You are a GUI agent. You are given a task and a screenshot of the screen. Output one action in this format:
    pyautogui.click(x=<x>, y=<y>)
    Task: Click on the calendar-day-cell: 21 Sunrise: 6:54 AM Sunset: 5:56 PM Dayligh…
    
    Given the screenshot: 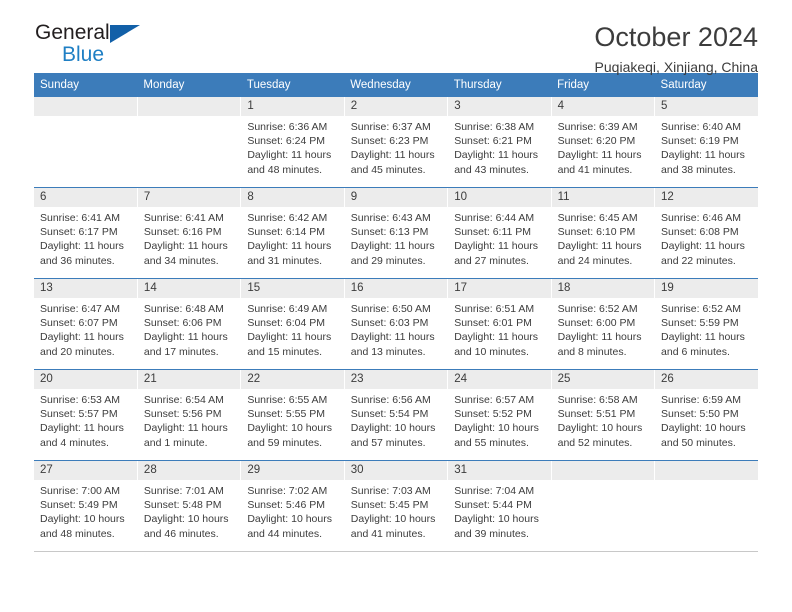 What is the action you would take?
    pyautogui.click(x=189, y=415)
    